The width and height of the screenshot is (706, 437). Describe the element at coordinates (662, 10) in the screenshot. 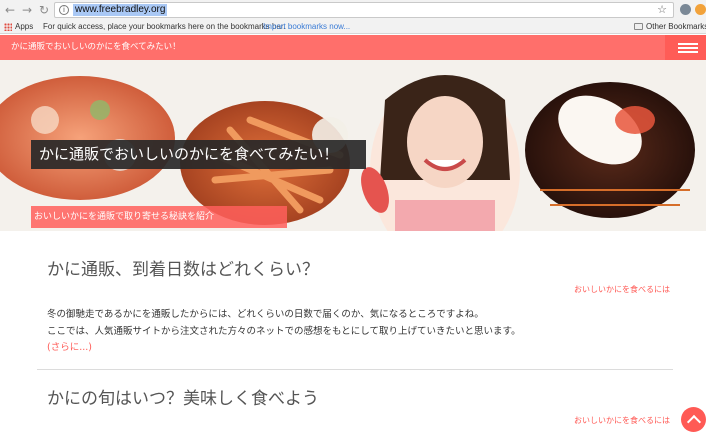

I see `star-icon: ☆` at that location.